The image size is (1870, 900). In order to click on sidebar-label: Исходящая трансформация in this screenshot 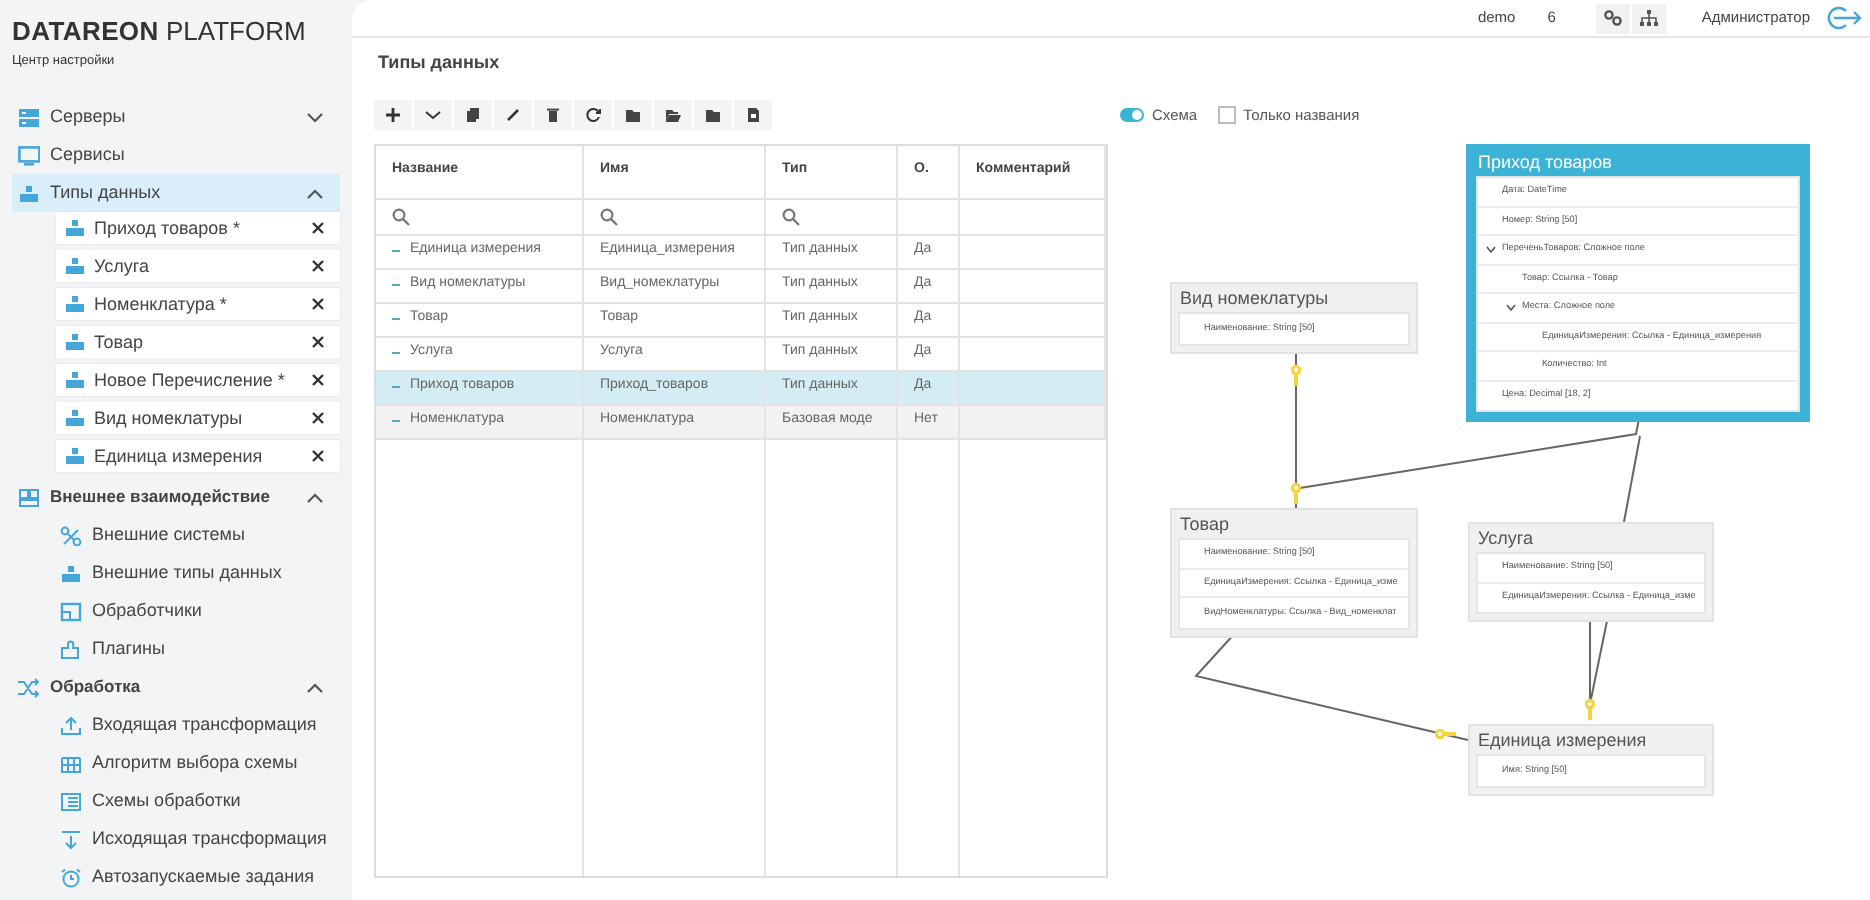, I will do `click(209, 839)`.